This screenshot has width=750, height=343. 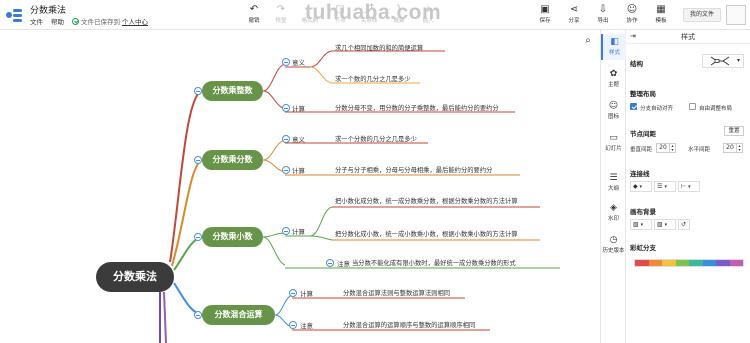 What do you see at coordinates (613, 240) in the screenshot?
I see `history-icon: ◷` at bounding box center [613, 240].